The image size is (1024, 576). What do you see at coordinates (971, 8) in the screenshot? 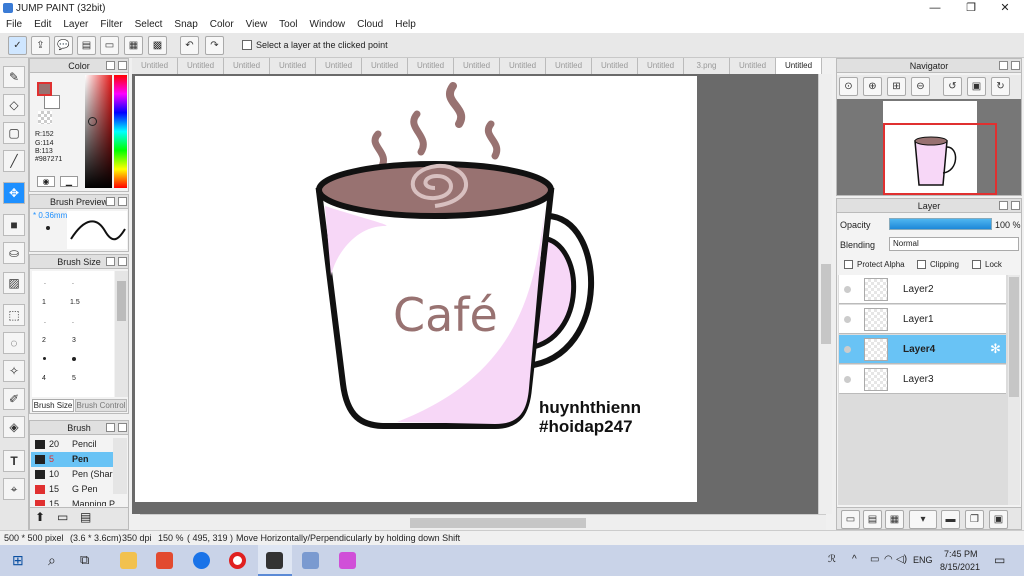
I see `maximize-button: ❐` at bounding box center [971, 8].